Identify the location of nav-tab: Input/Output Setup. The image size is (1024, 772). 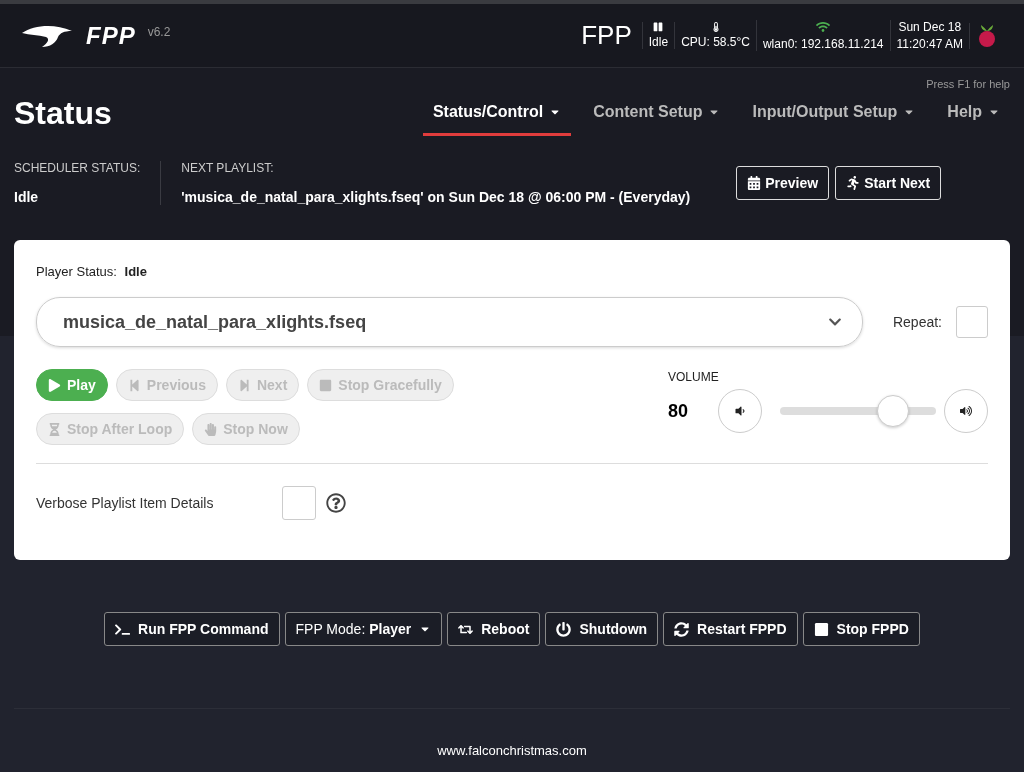
(834, 113).